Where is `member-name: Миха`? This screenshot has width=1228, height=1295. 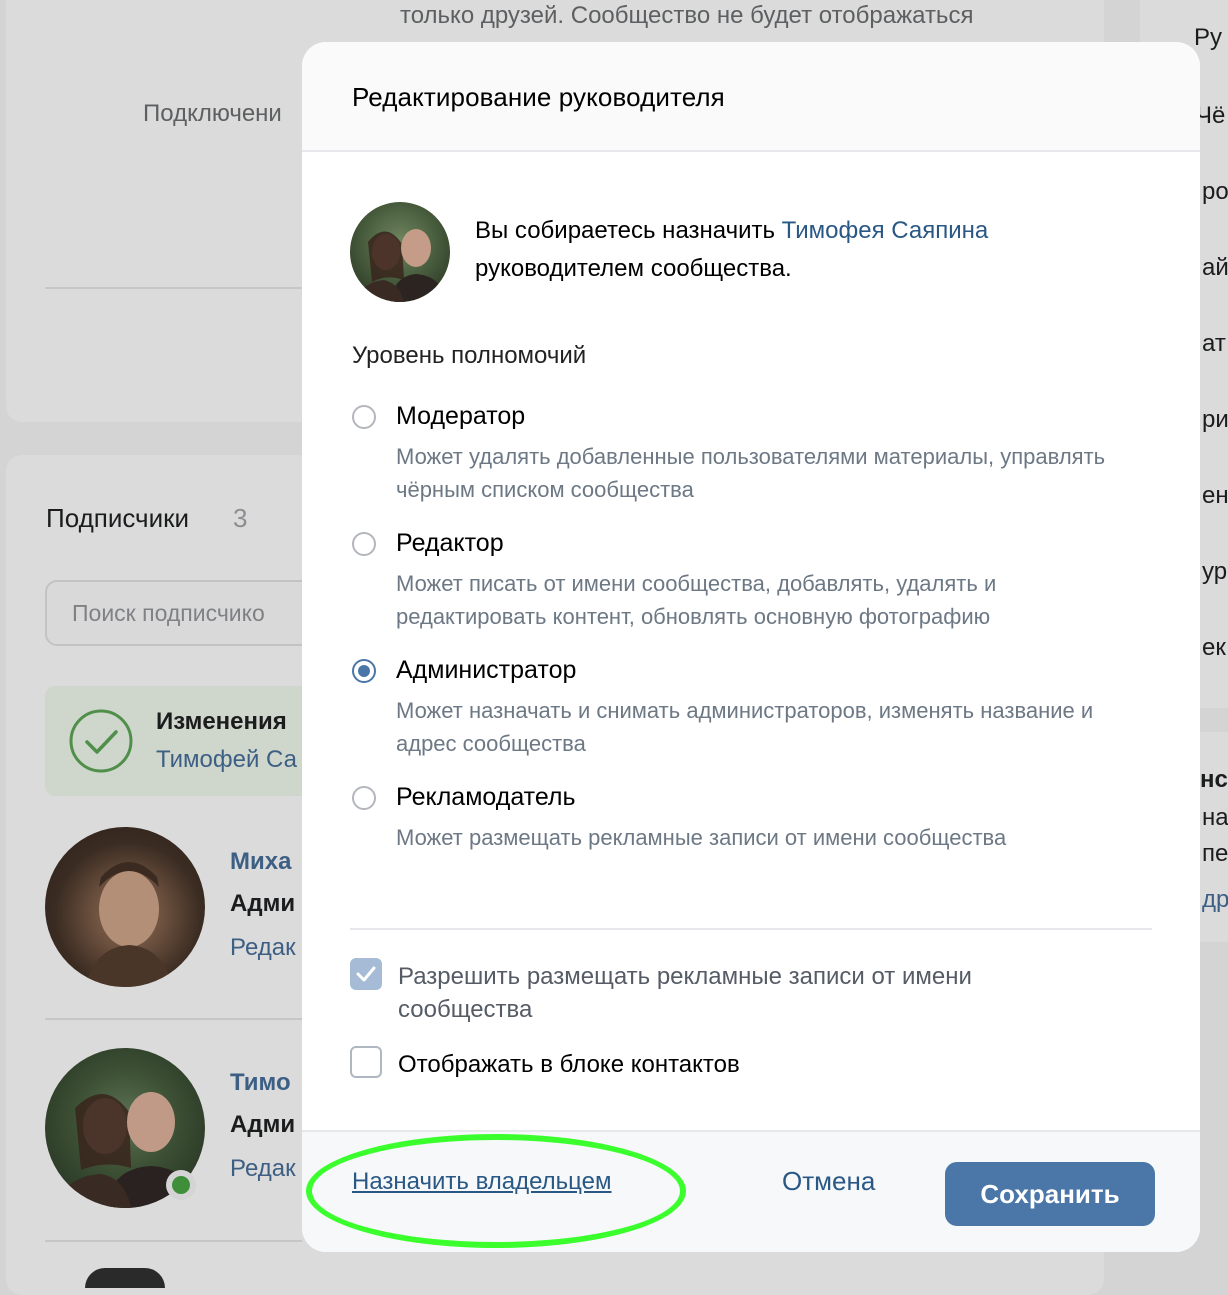 member-name: Миха is located at coordinates (260, 862).